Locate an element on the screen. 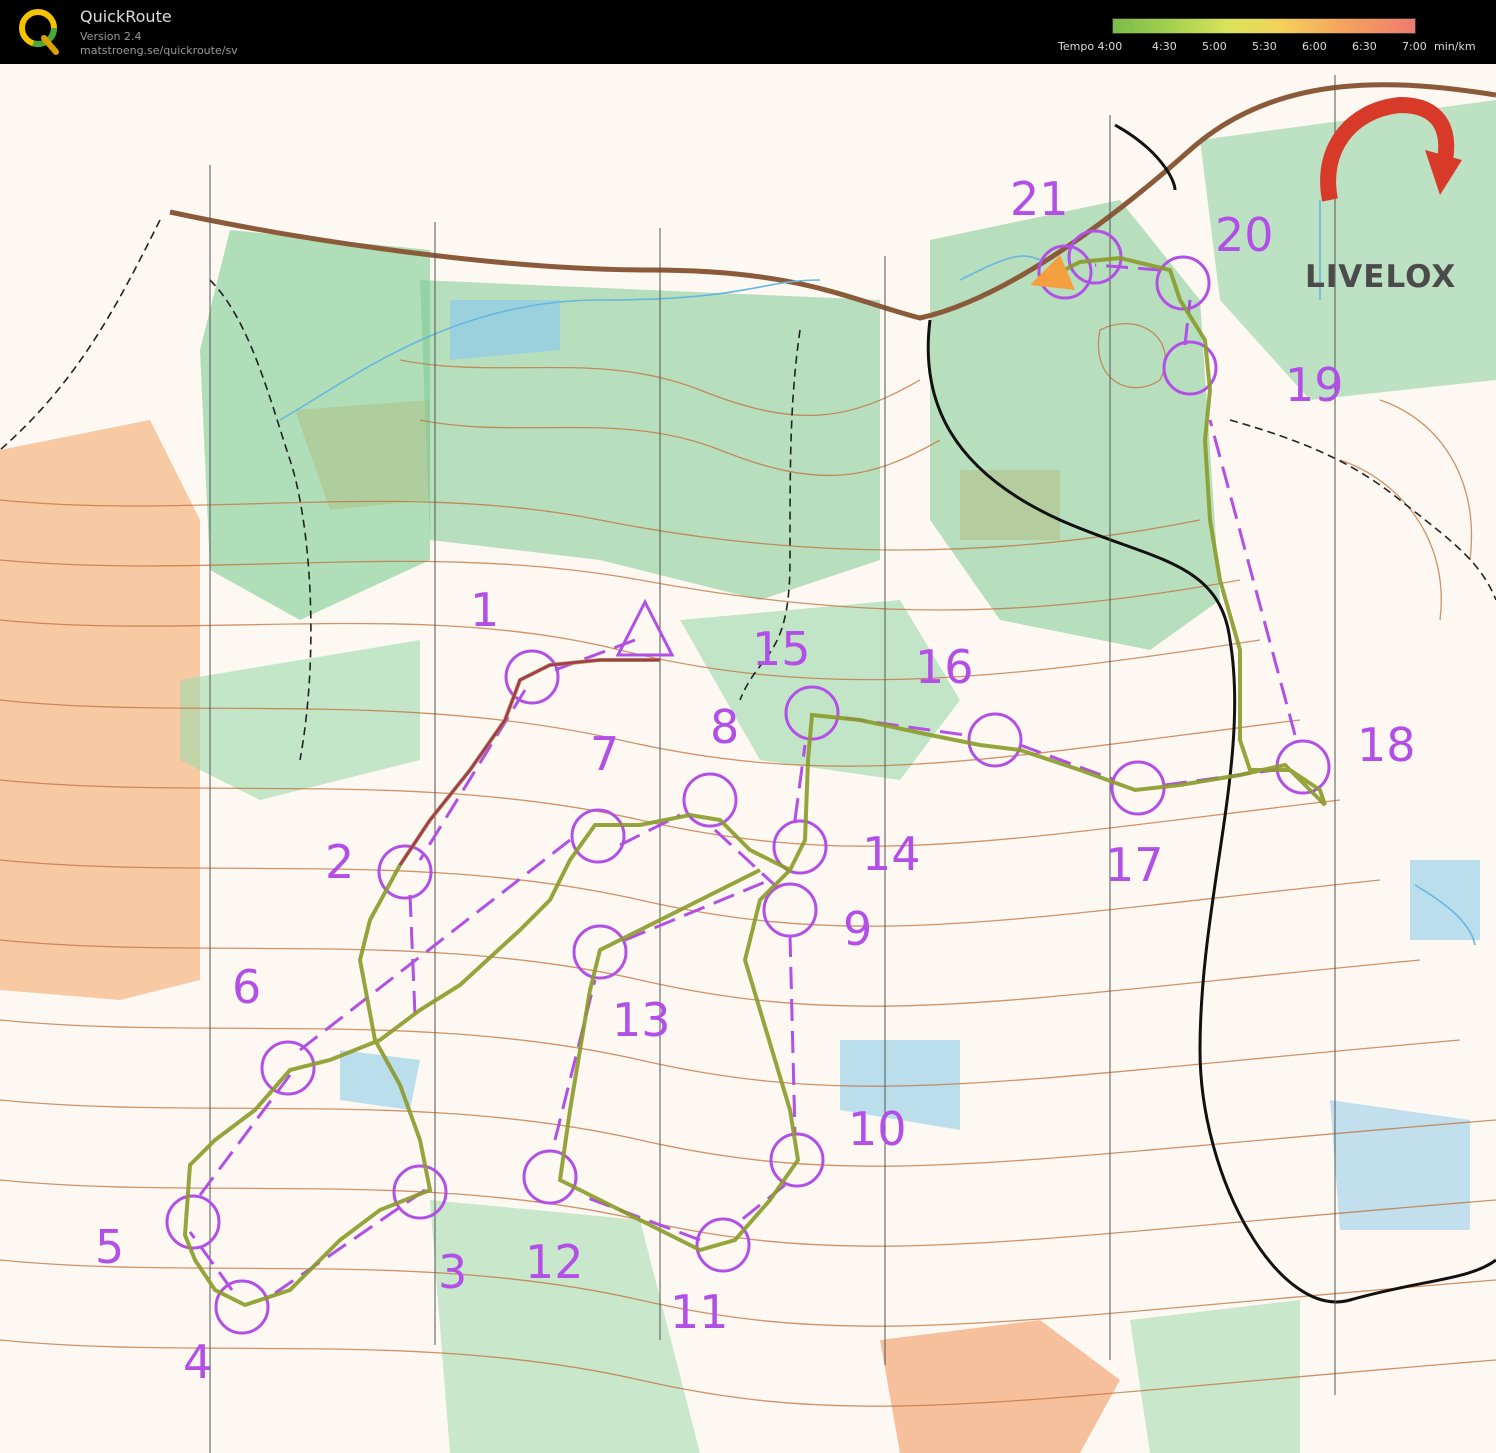 This screenshot has width=1496, height=1453. open-land-area is located at coordinates (100, 710).